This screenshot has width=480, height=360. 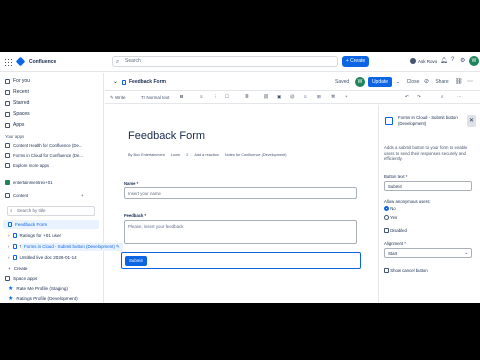 I want to click on page-title: Feedback Form, so click(x=166, y=136).